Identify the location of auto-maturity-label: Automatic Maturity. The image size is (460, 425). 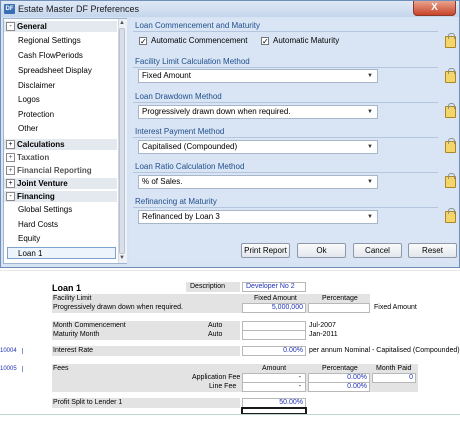
(306, 40).